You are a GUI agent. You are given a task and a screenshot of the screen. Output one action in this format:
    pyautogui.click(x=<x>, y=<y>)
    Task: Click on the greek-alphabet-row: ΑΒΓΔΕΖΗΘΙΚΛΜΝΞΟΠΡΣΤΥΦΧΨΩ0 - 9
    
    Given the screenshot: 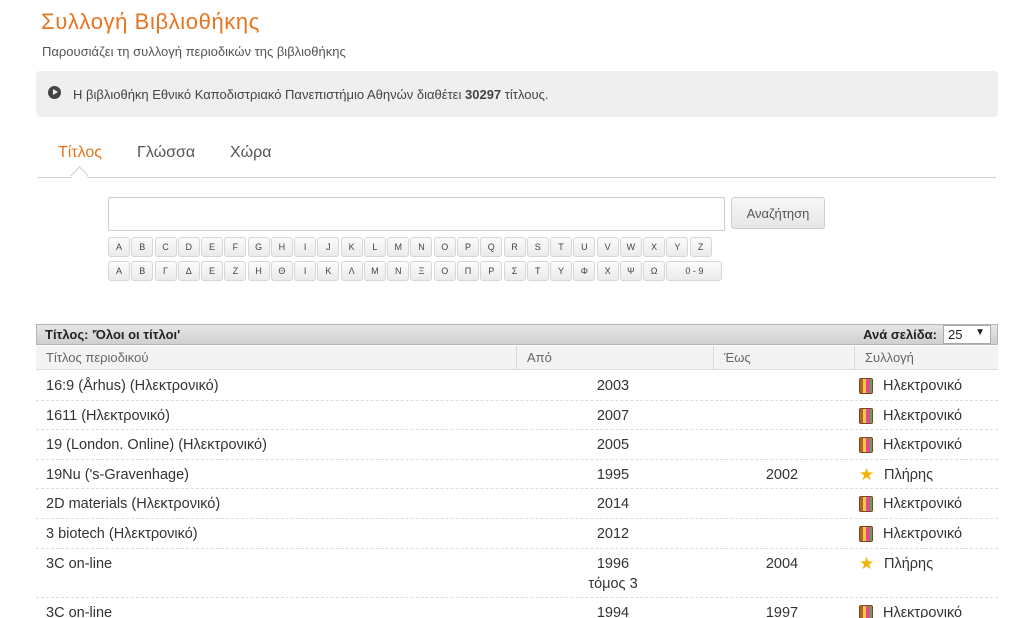 What is the action you would take?
    pyautogui.click(x=416, y=271)
    